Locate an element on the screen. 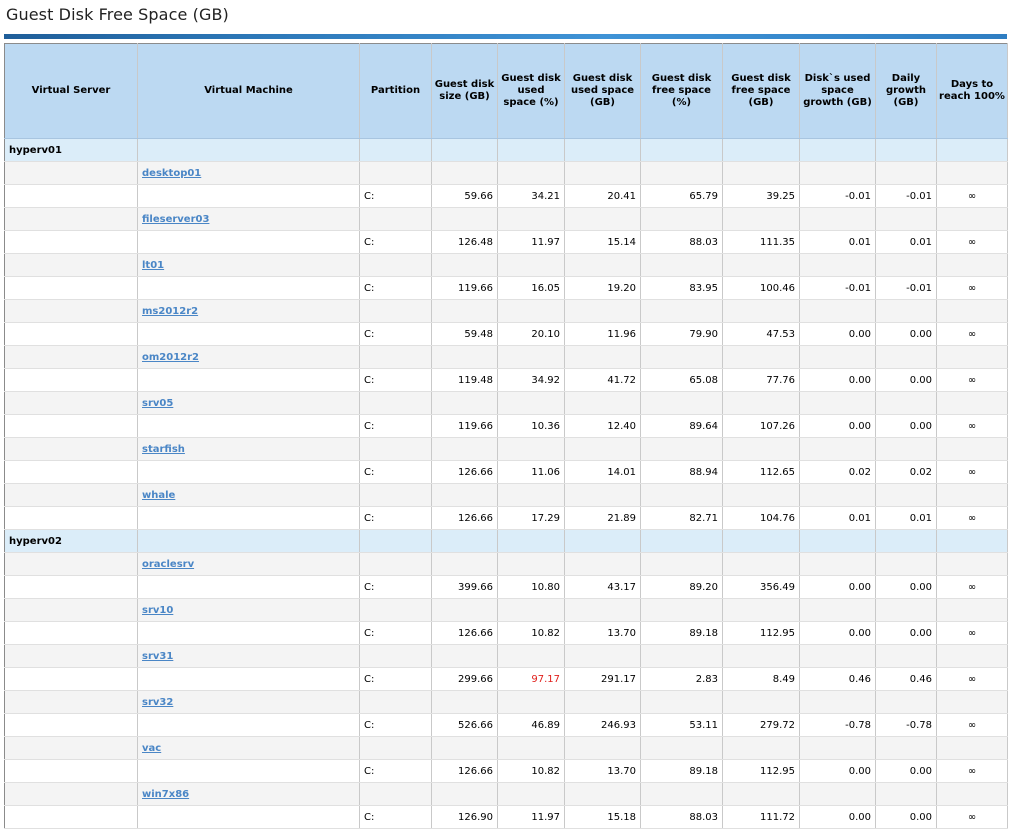  metric-cell: 11.06 is located at coordinates (531, 472).